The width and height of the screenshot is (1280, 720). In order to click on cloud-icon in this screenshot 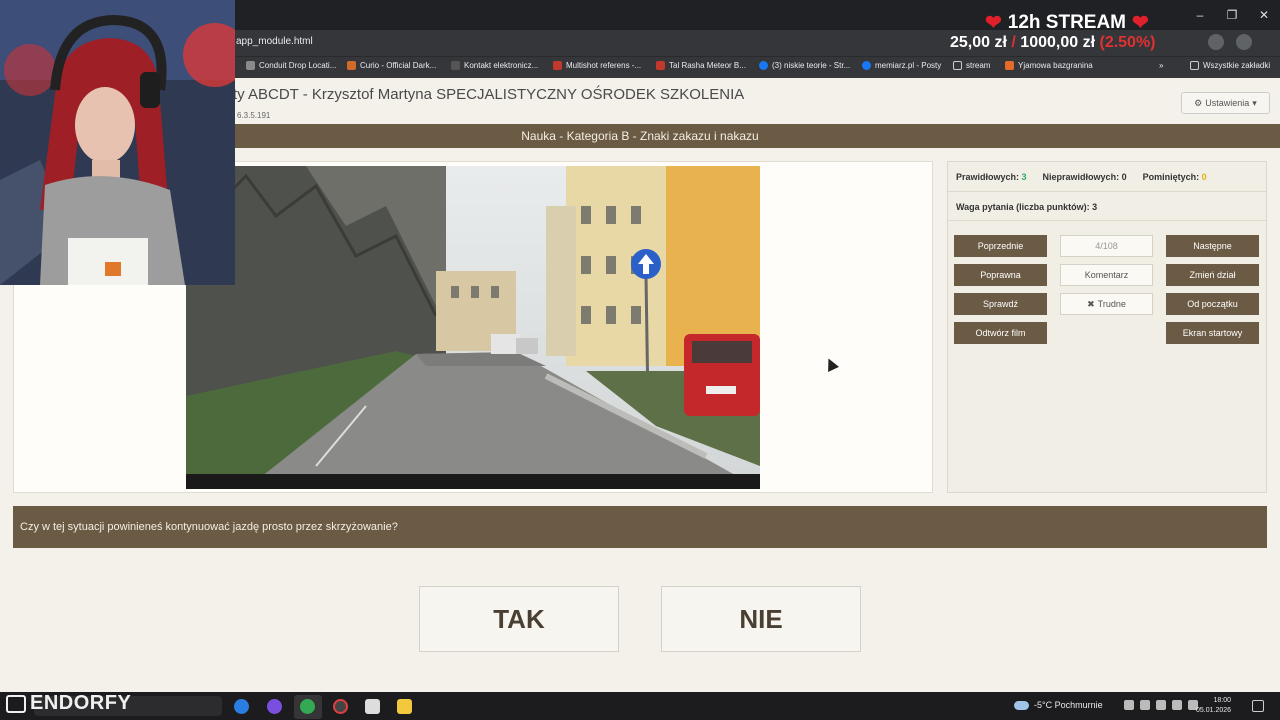, I will do `click(1021, 705)`.